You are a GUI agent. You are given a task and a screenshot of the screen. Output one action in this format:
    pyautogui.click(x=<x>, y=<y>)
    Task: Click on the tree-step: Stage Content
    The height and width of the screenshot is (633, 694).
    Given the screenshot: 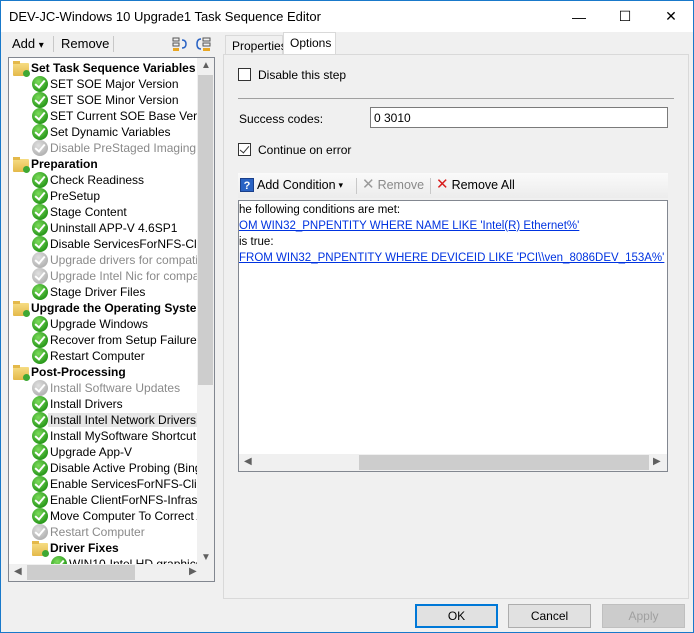 What is the action you would take?
    pyautogui.click(x=80, y=212)
    